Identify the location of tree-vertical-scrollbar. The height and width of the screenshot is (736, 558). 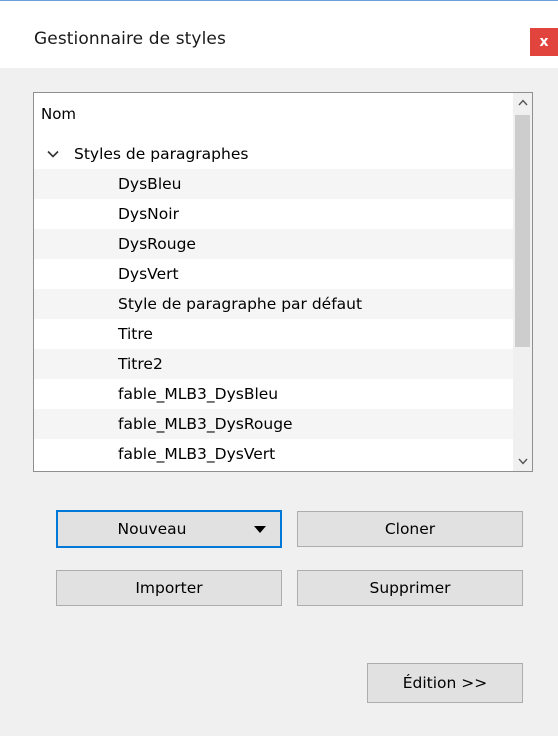
(522, 282).